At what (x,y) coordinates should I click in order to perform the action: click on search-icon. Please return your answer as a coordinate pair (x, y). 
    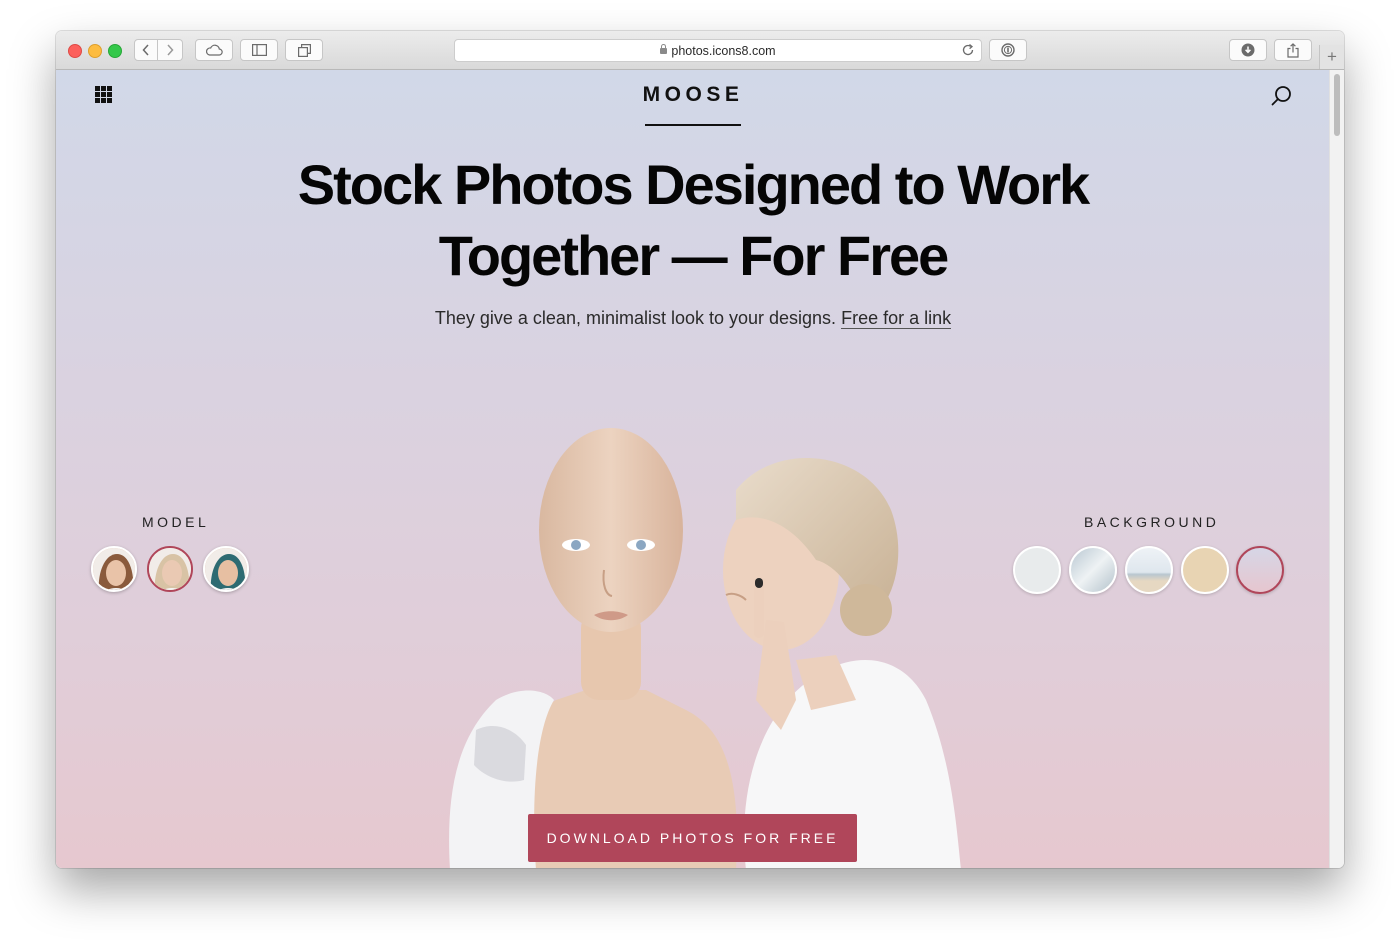
    Looking at the image, I should click on (1282, 96).